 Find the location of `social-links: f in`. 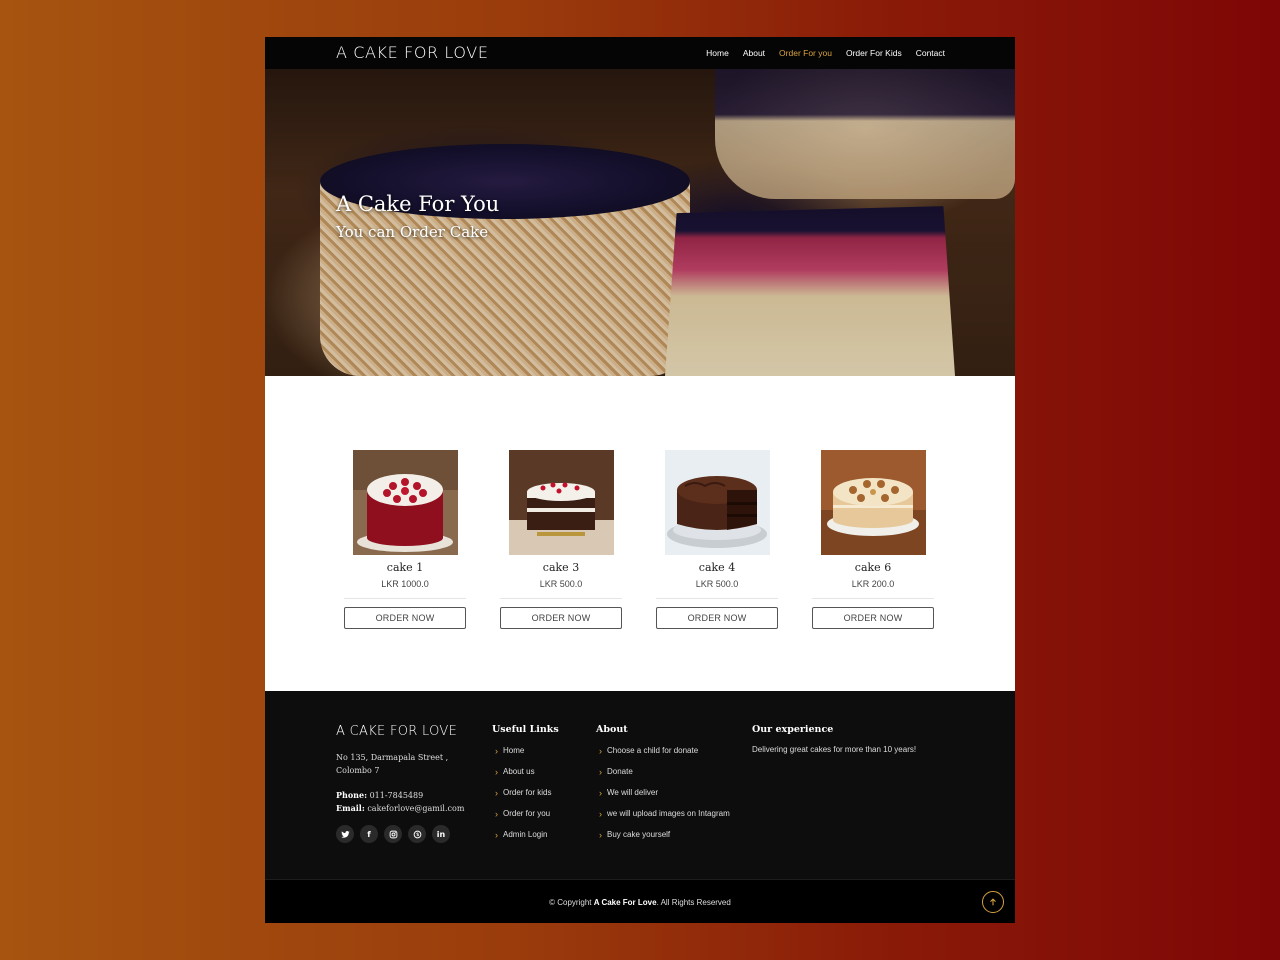

social-links: f in is located at coordinates (393, 834).